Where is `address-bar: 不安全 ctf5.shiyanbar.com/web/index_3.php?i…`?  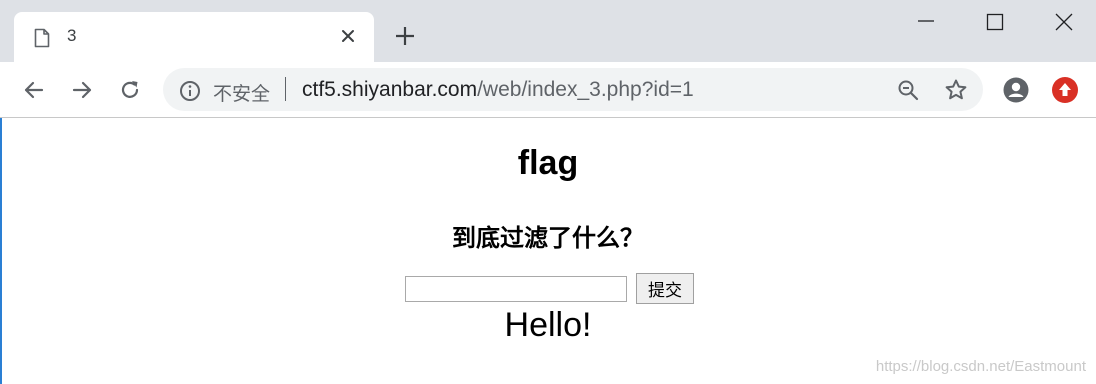 address-bar: 不安全 ctf5.shiyanbar.com/web/index_3.php?i… is located at coordinates (573, 89).